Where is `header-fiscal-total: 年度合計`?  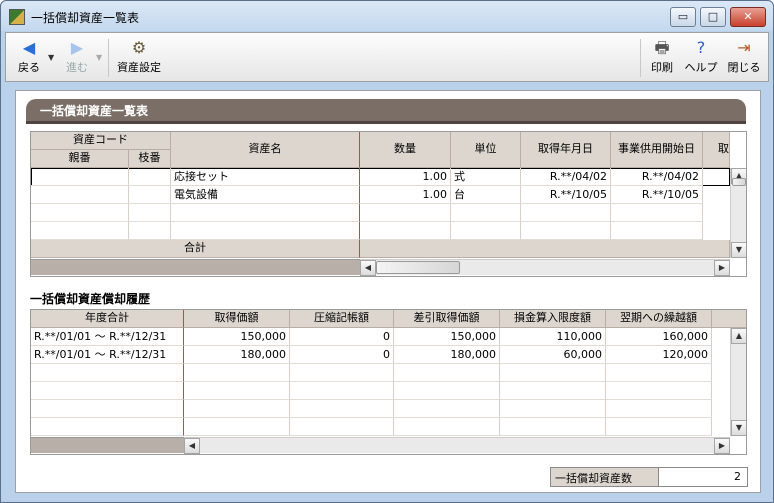
header-fiscal-total: 年度合計 is located at coordinates (107, 319).